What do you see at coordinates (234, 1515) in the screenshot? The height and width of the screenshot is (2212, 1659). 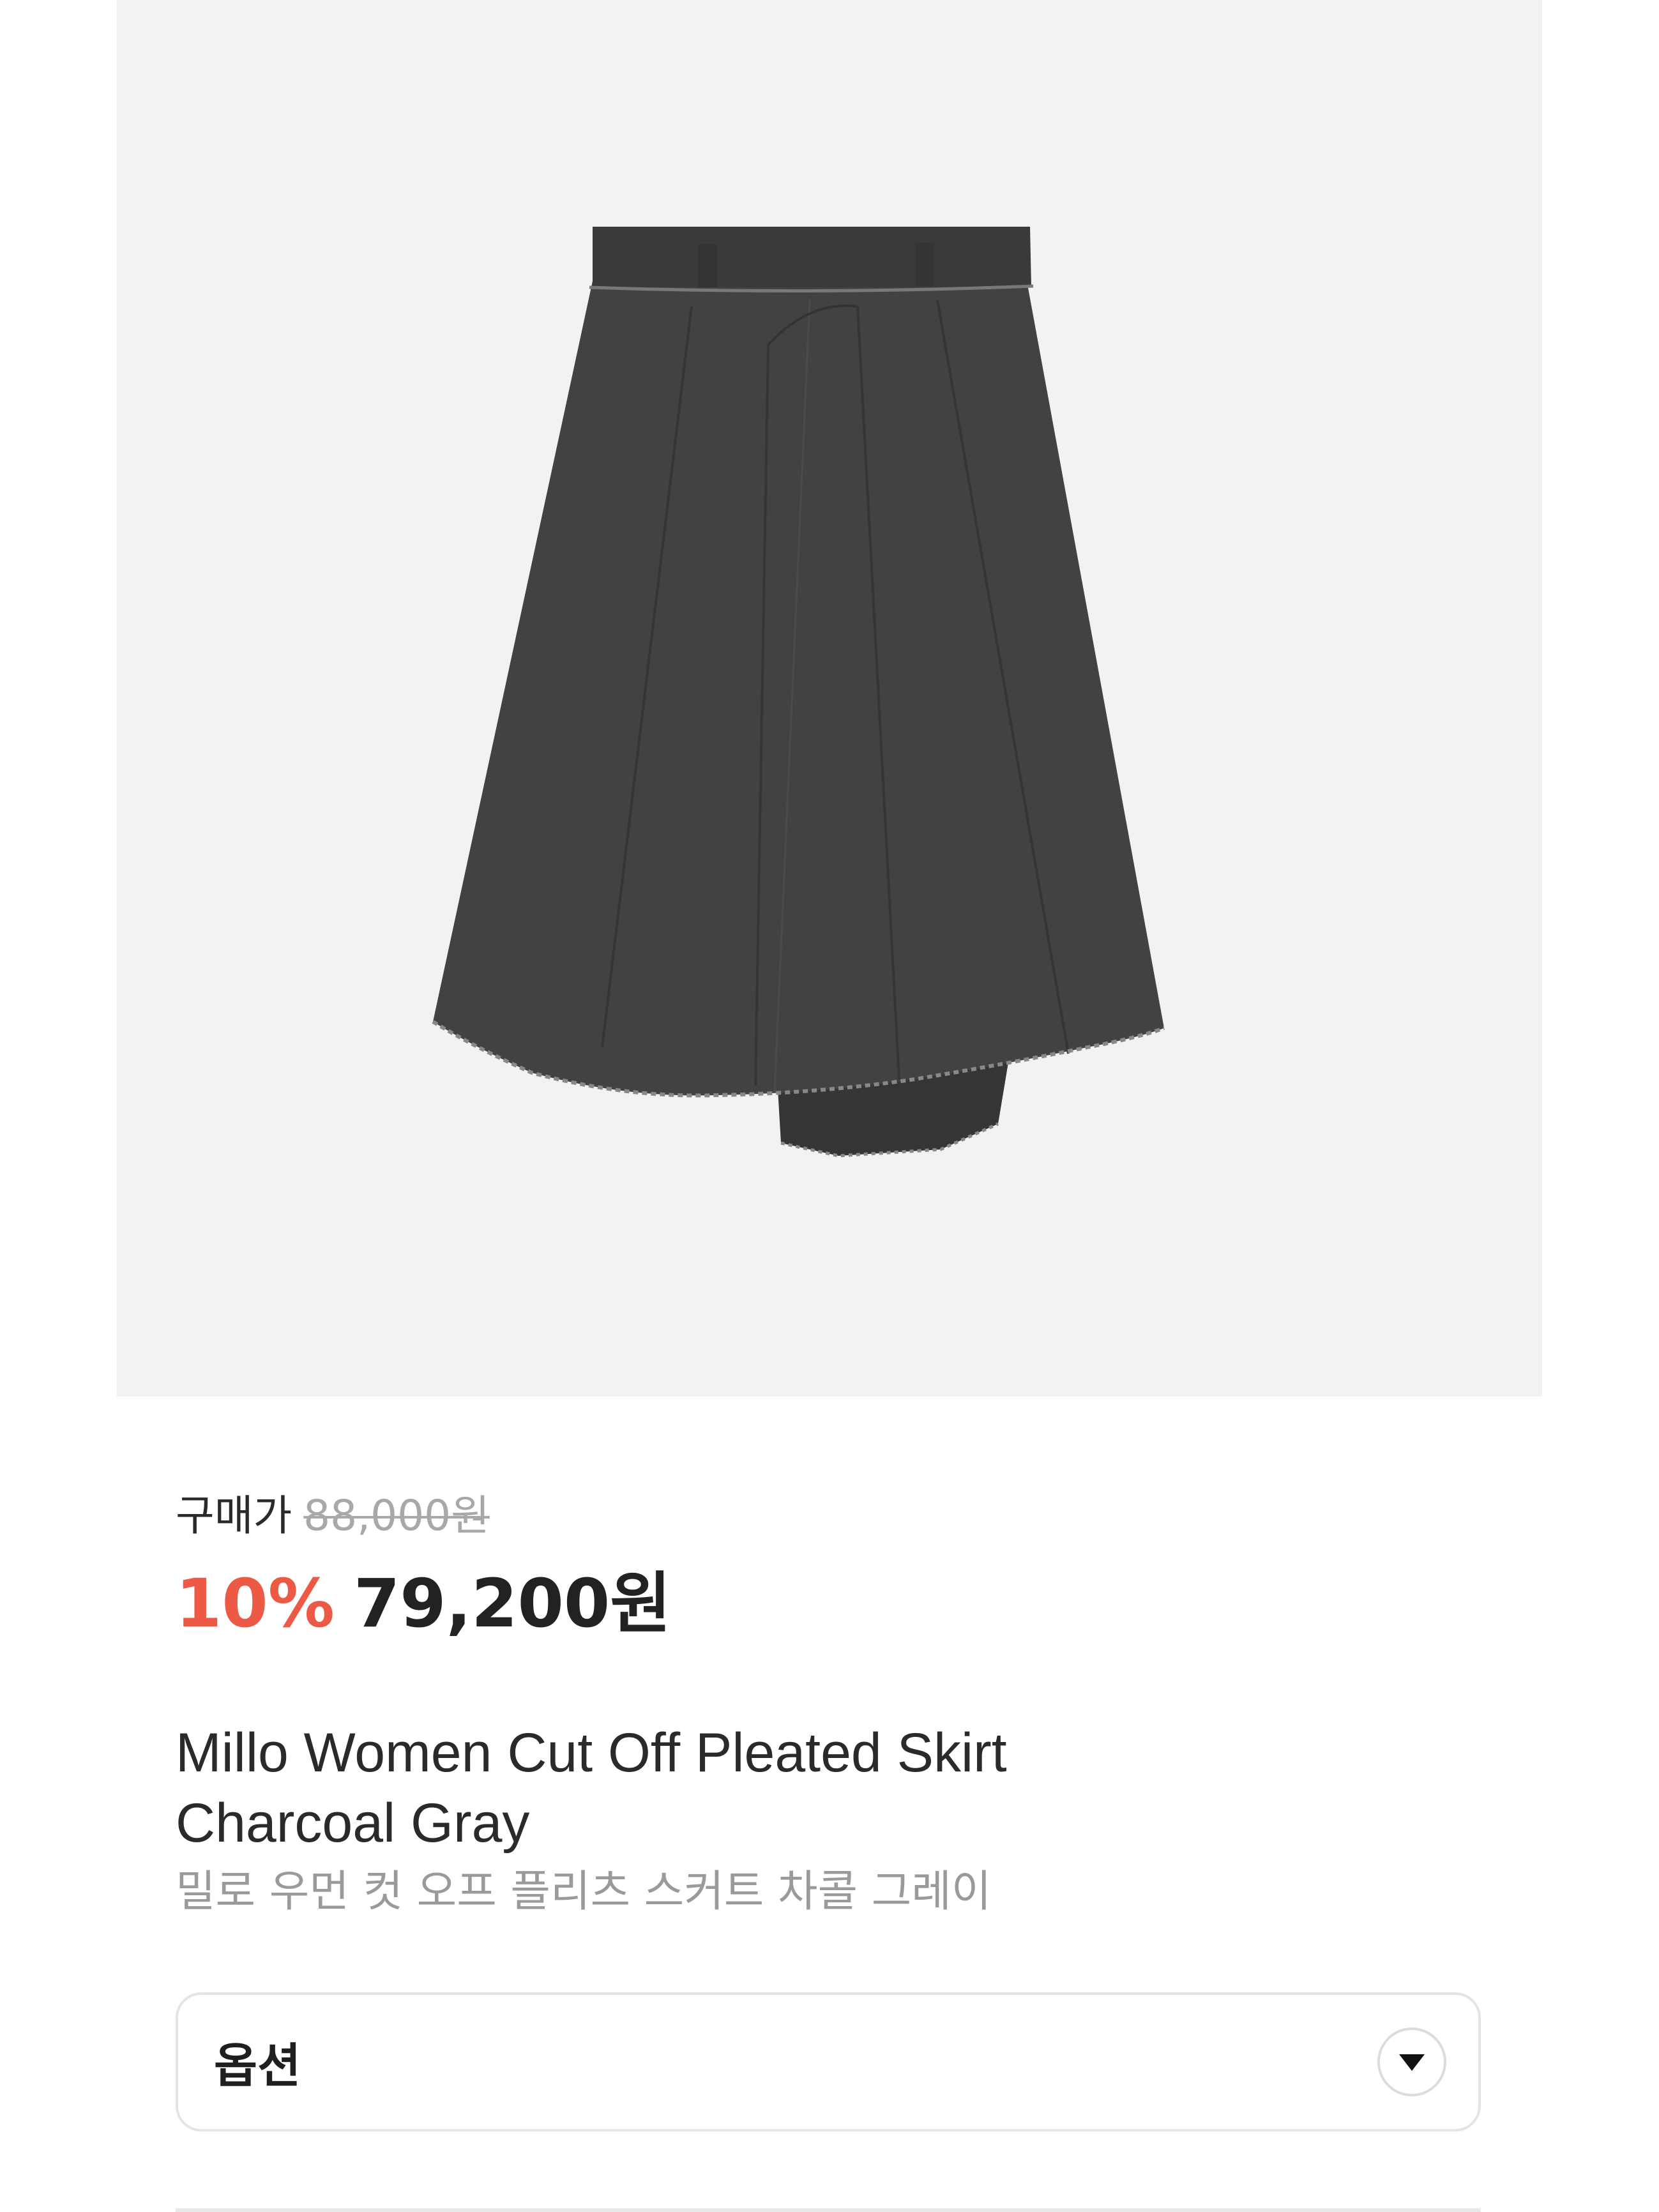 I see `price-label: 구매가` at bounding box center [234, 1515].